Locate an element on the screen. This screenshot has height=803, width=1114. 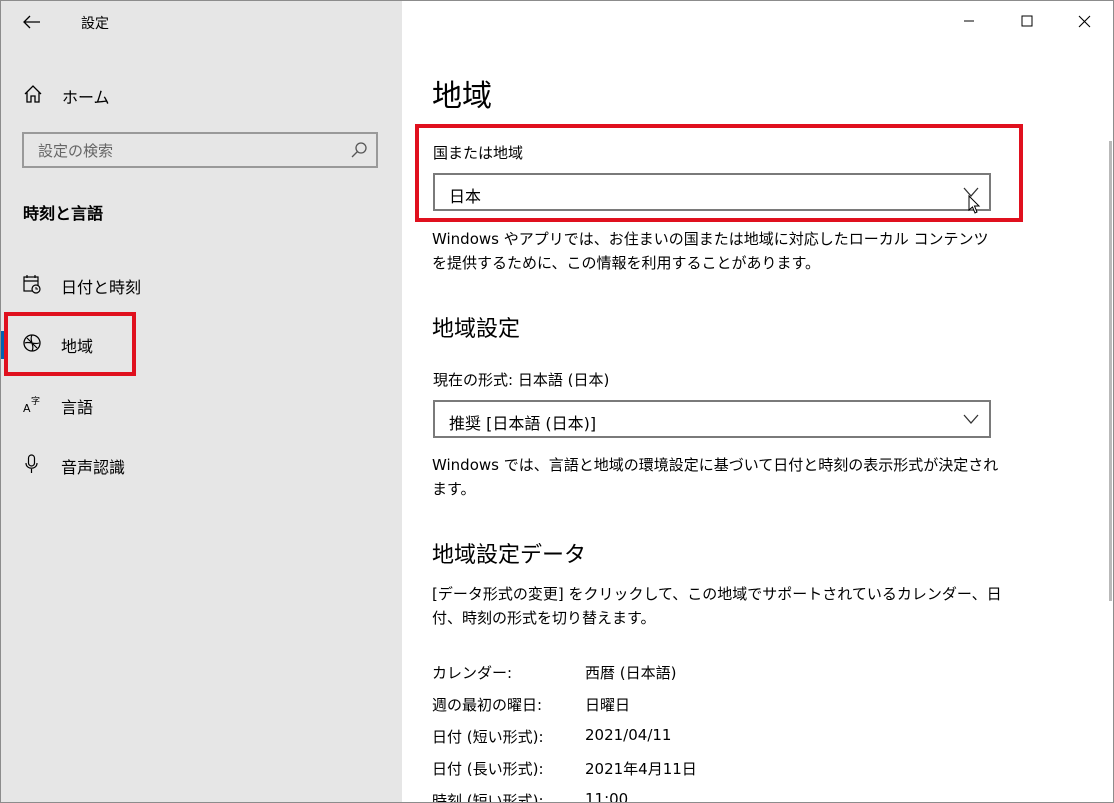
calendar-value: 西暦 (日本語) is located at coordinates (631, 673).